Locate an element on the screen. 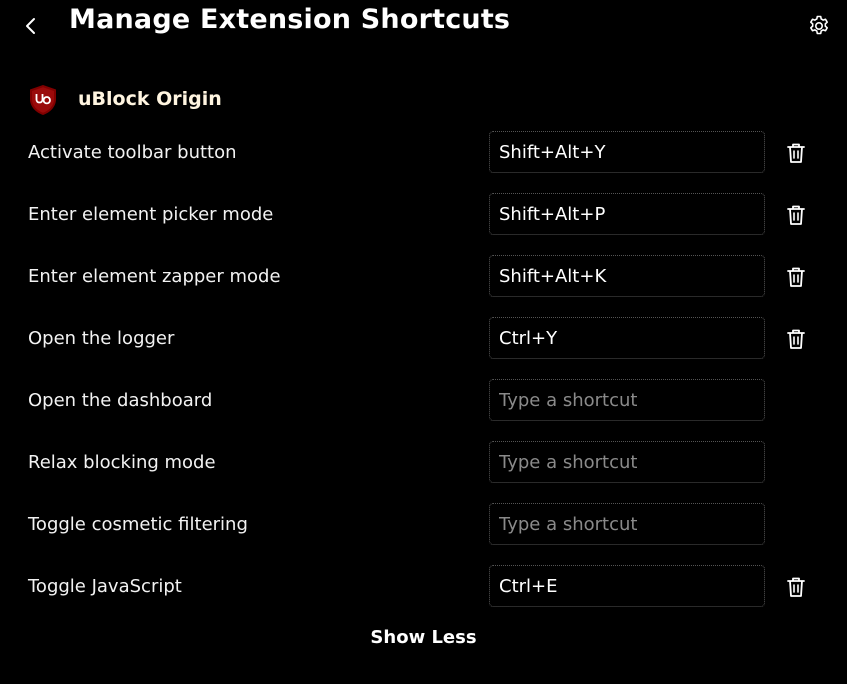 The height and width of the screenshot is (684, 847). extension-name: uBlock Origin is located at coordinates (150, 99).